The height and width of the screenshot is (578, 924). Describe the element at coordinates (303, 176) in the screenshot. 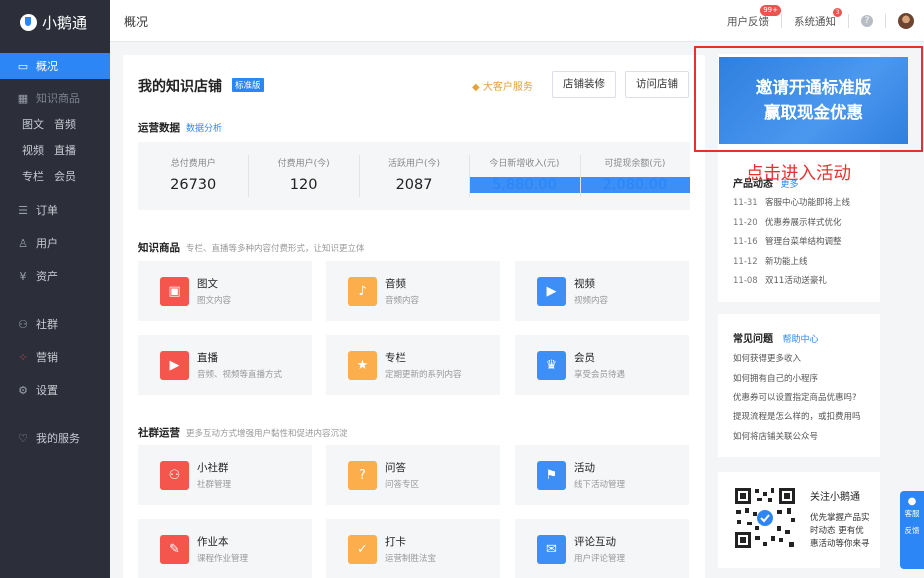

I see `stat-paid-today: 付费用户(今) 120` at that location.